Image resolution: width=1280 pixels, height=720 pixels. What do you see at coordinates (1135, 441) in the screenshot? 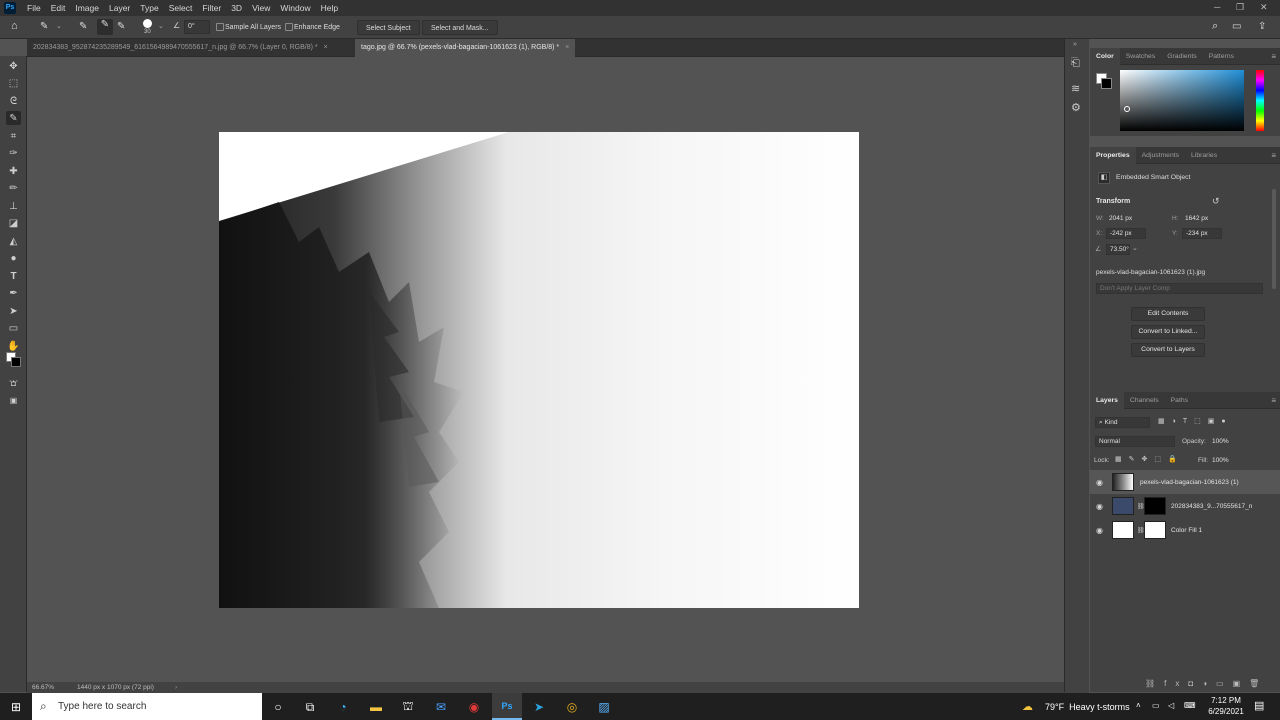
I see `blend-mode-select: Normal` at bounding box center [1135, 441].